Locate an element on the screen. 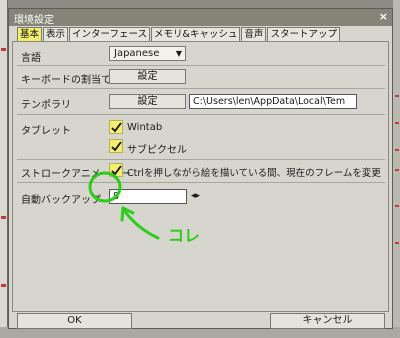 This screenshot has height=338, width=400. wintab-checkbox is located at coordinates (116, 127).